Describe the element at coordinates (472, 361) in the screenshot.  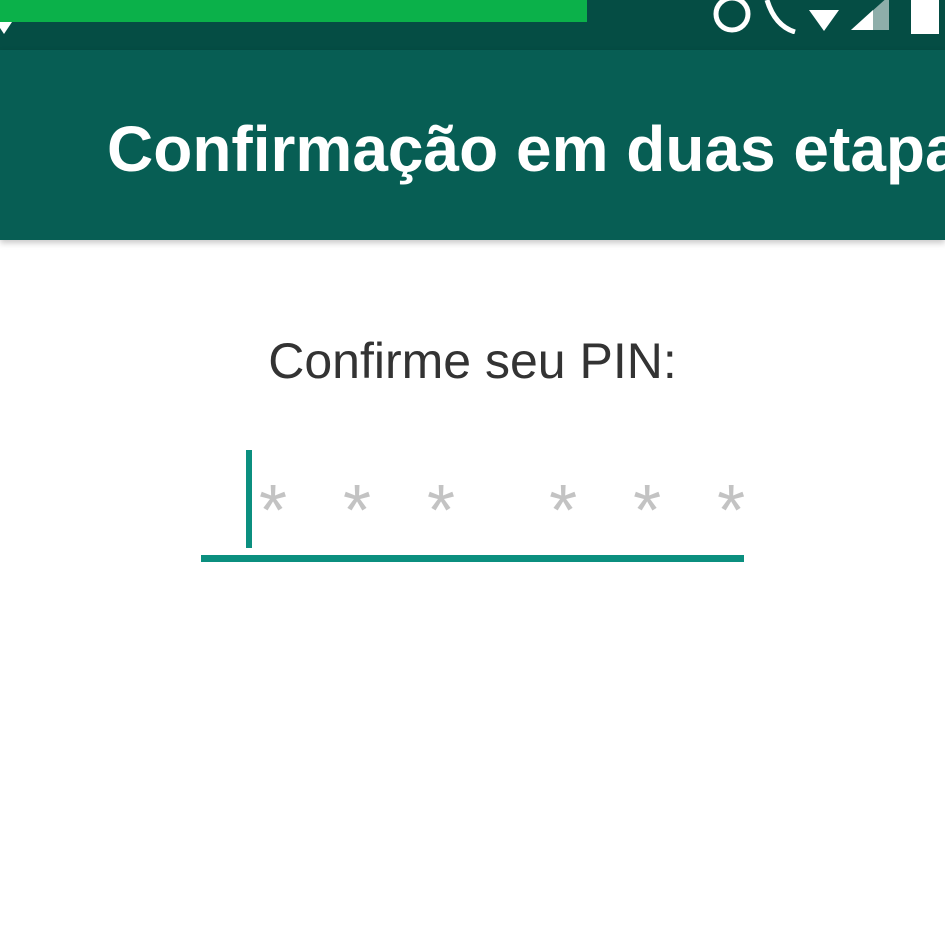
I see `pin-label: Confirme seu PIN:` at that location.